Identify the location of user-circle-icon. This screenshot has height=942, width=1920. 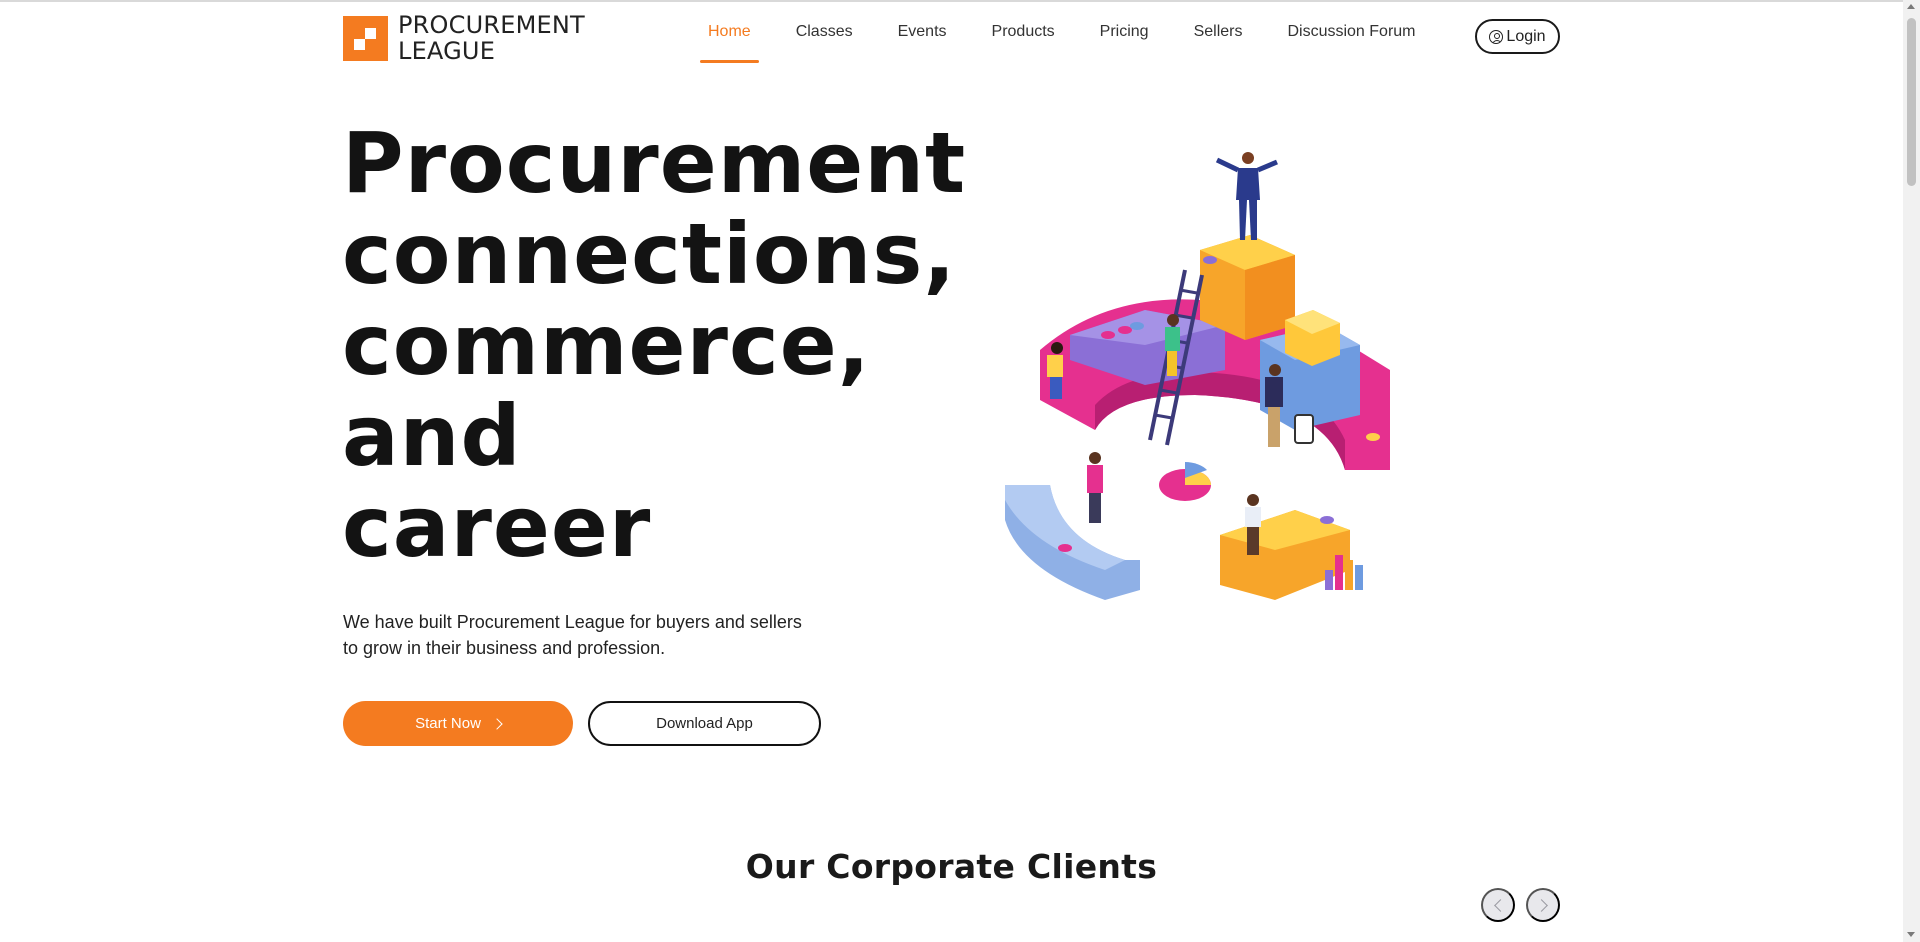
(1496, 36).